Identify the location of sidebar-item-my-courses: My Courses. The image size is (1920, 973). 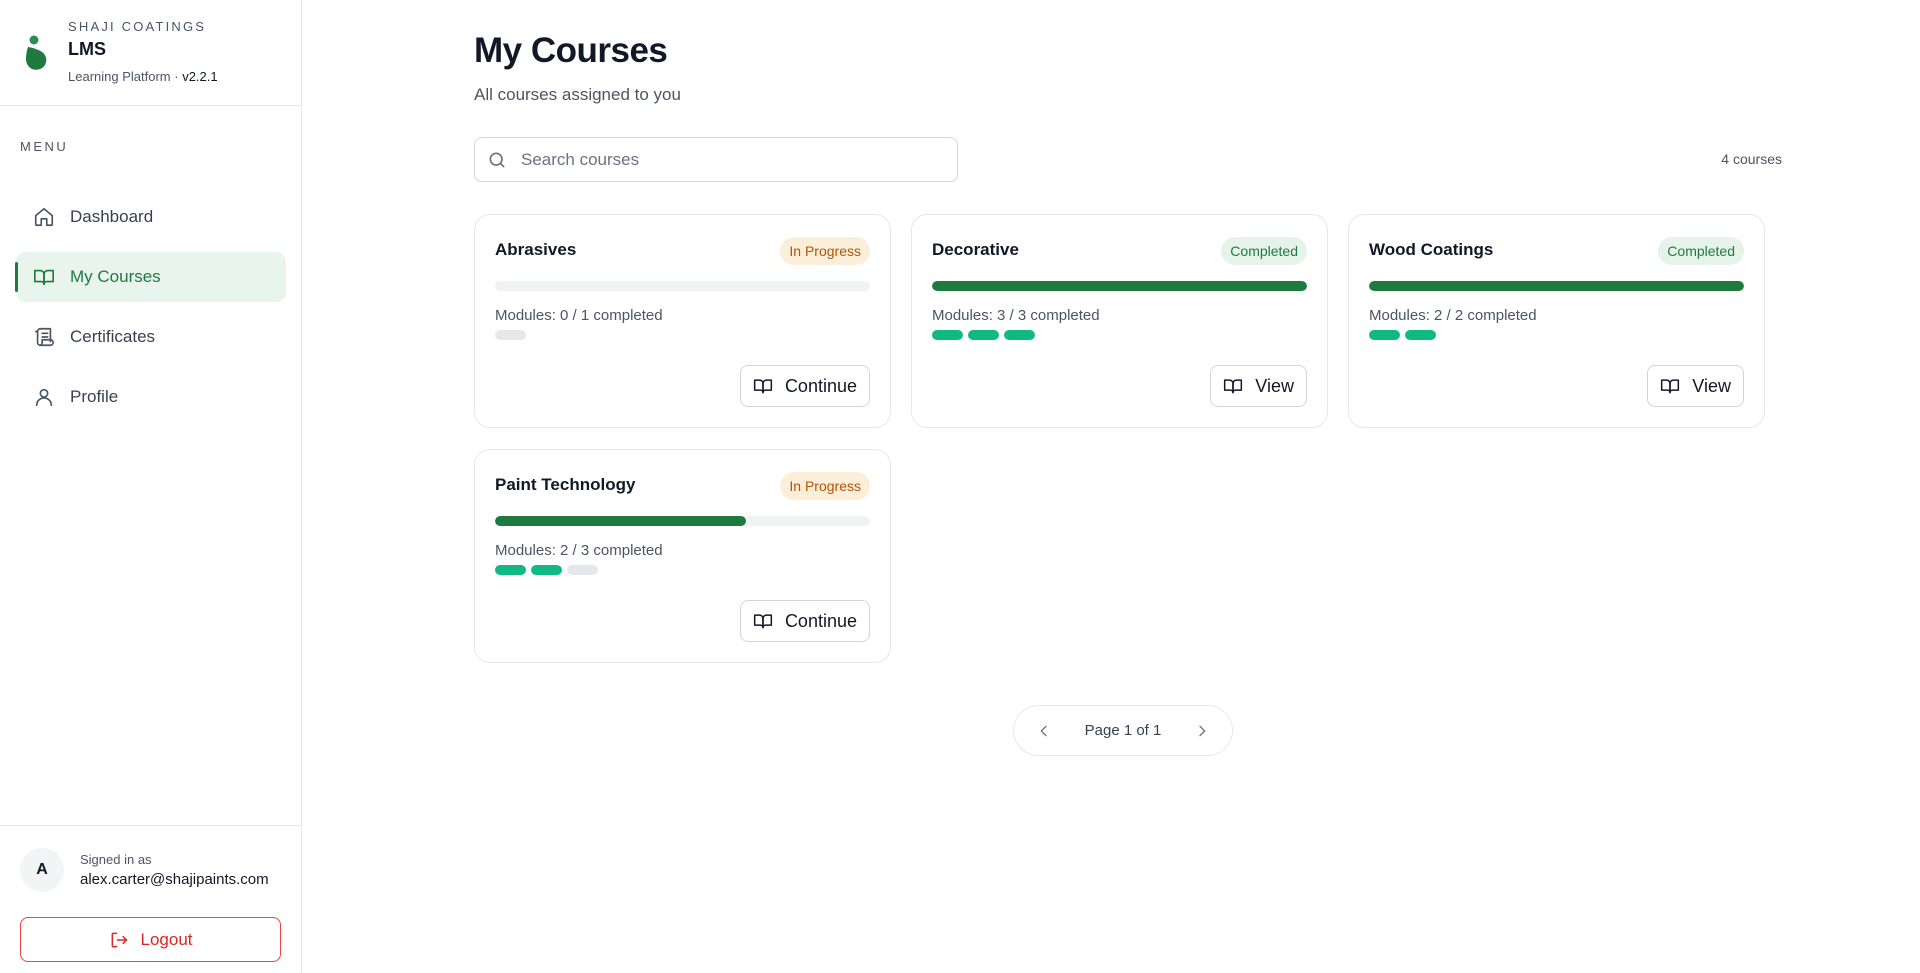
(150, 277).